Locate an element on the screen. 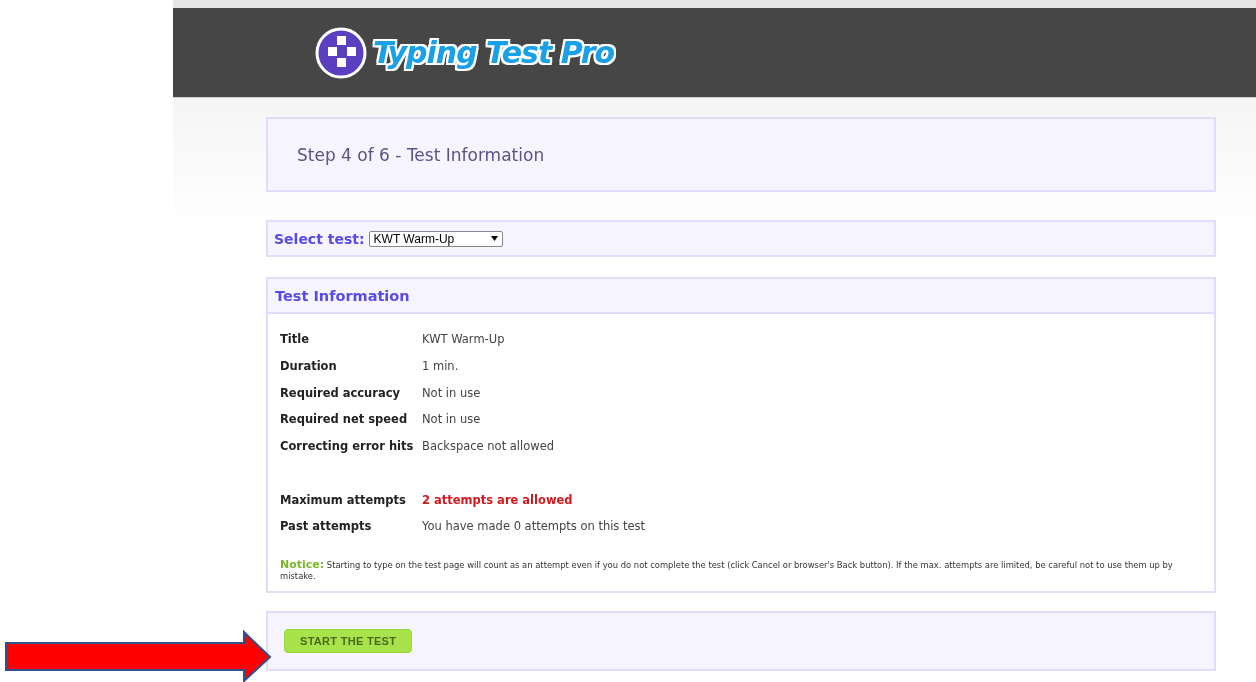  logo-icon is located at coordinates (341, 52).